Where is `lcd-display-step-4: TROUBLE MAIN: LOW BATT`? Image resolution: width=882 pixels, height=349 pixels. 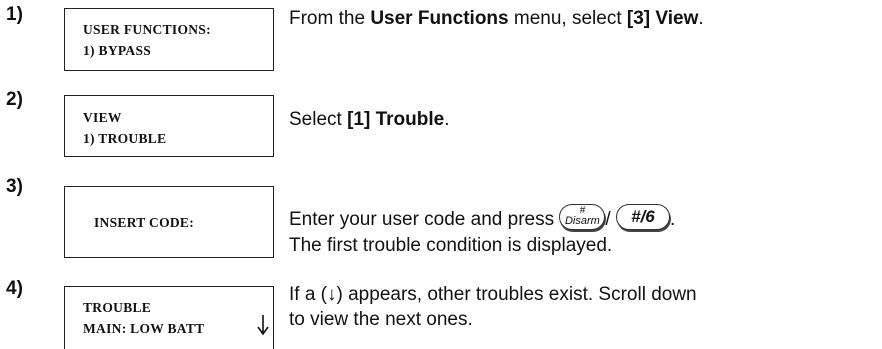
lcd-display-step-4: TROUBLE MAIN: LOW BATT is located at coordinates (169, 317).